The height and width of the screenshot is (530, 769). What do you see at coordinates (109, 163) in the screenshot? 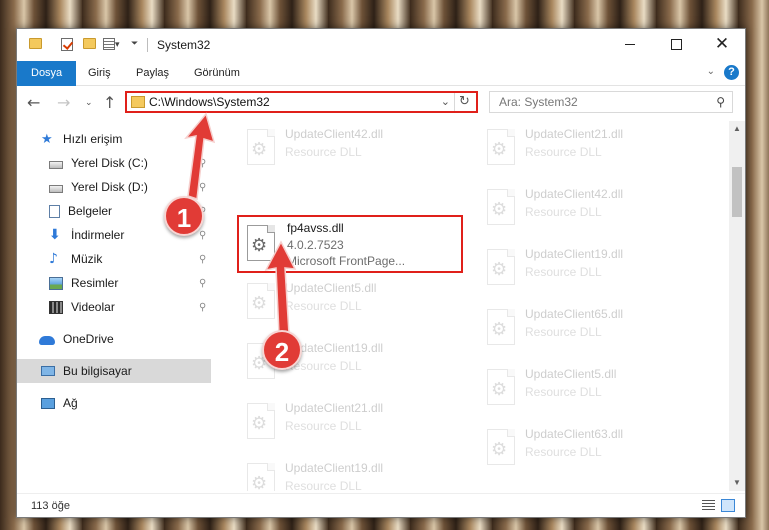
I see `sidebar-item-label: Yerel Disk (C:)` at bounding box center [109, 163].